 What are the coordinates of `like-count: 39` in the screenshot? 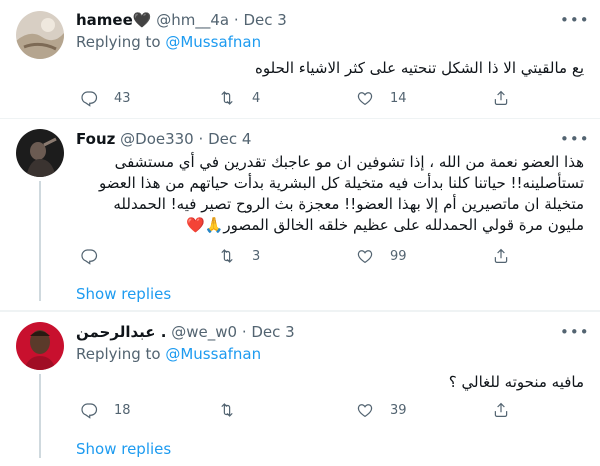 It's located at (398, 410).